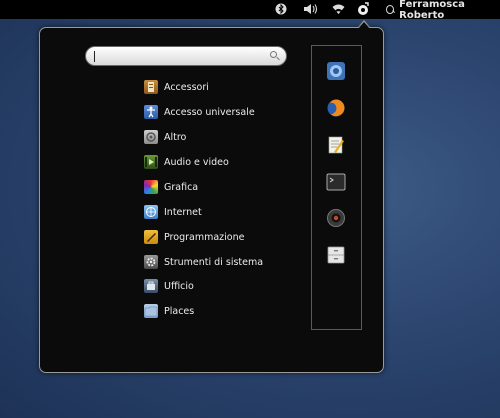 Image resolution: width=500 pixels, height=418 pixels. I want to click on applications-icon, so click(363, 9).